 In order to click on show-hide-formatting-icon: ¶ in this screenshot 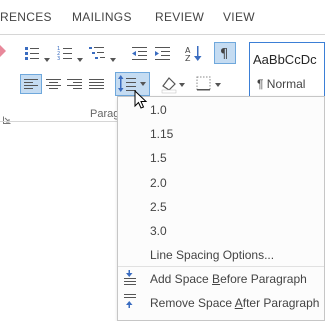, I will do `click(225, 53)`.